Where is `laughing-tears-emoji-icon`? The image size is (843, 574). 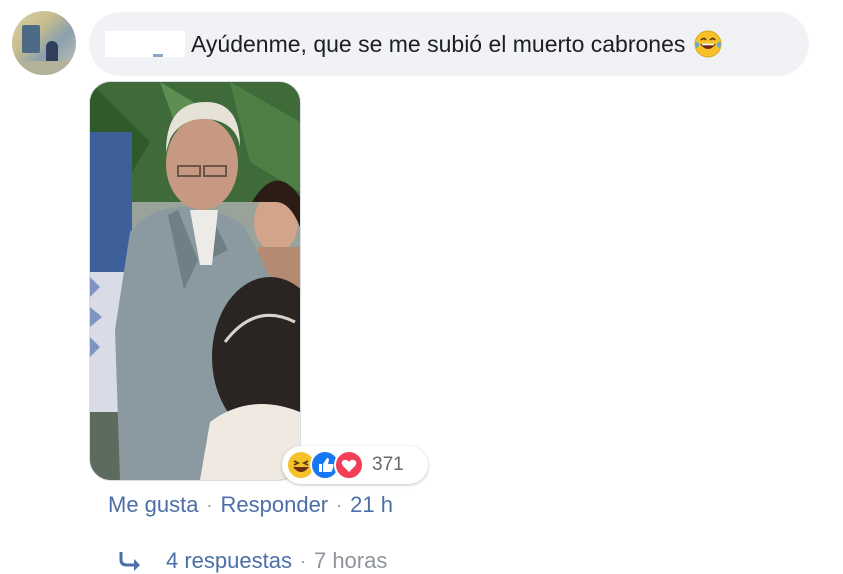 laughing-tears-emoji-icon is located at coordinates (708, 44).